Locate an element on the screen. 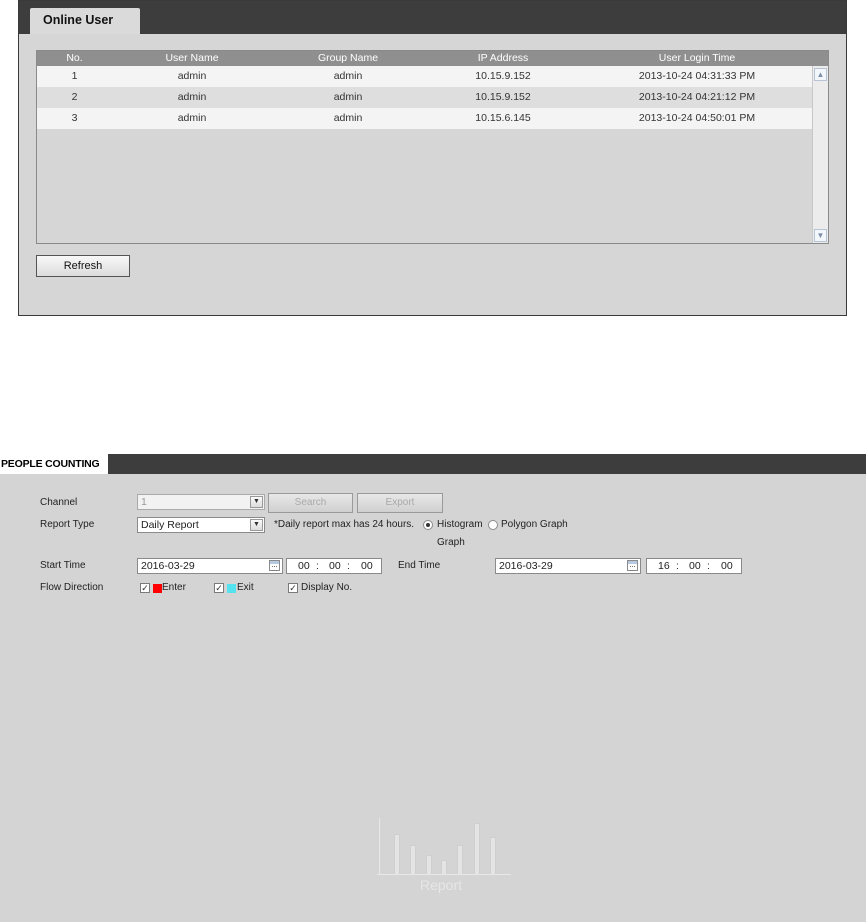 The image size is (866, 922). start-date-input: 2016-03-29 is located at coordinates (210, 566).